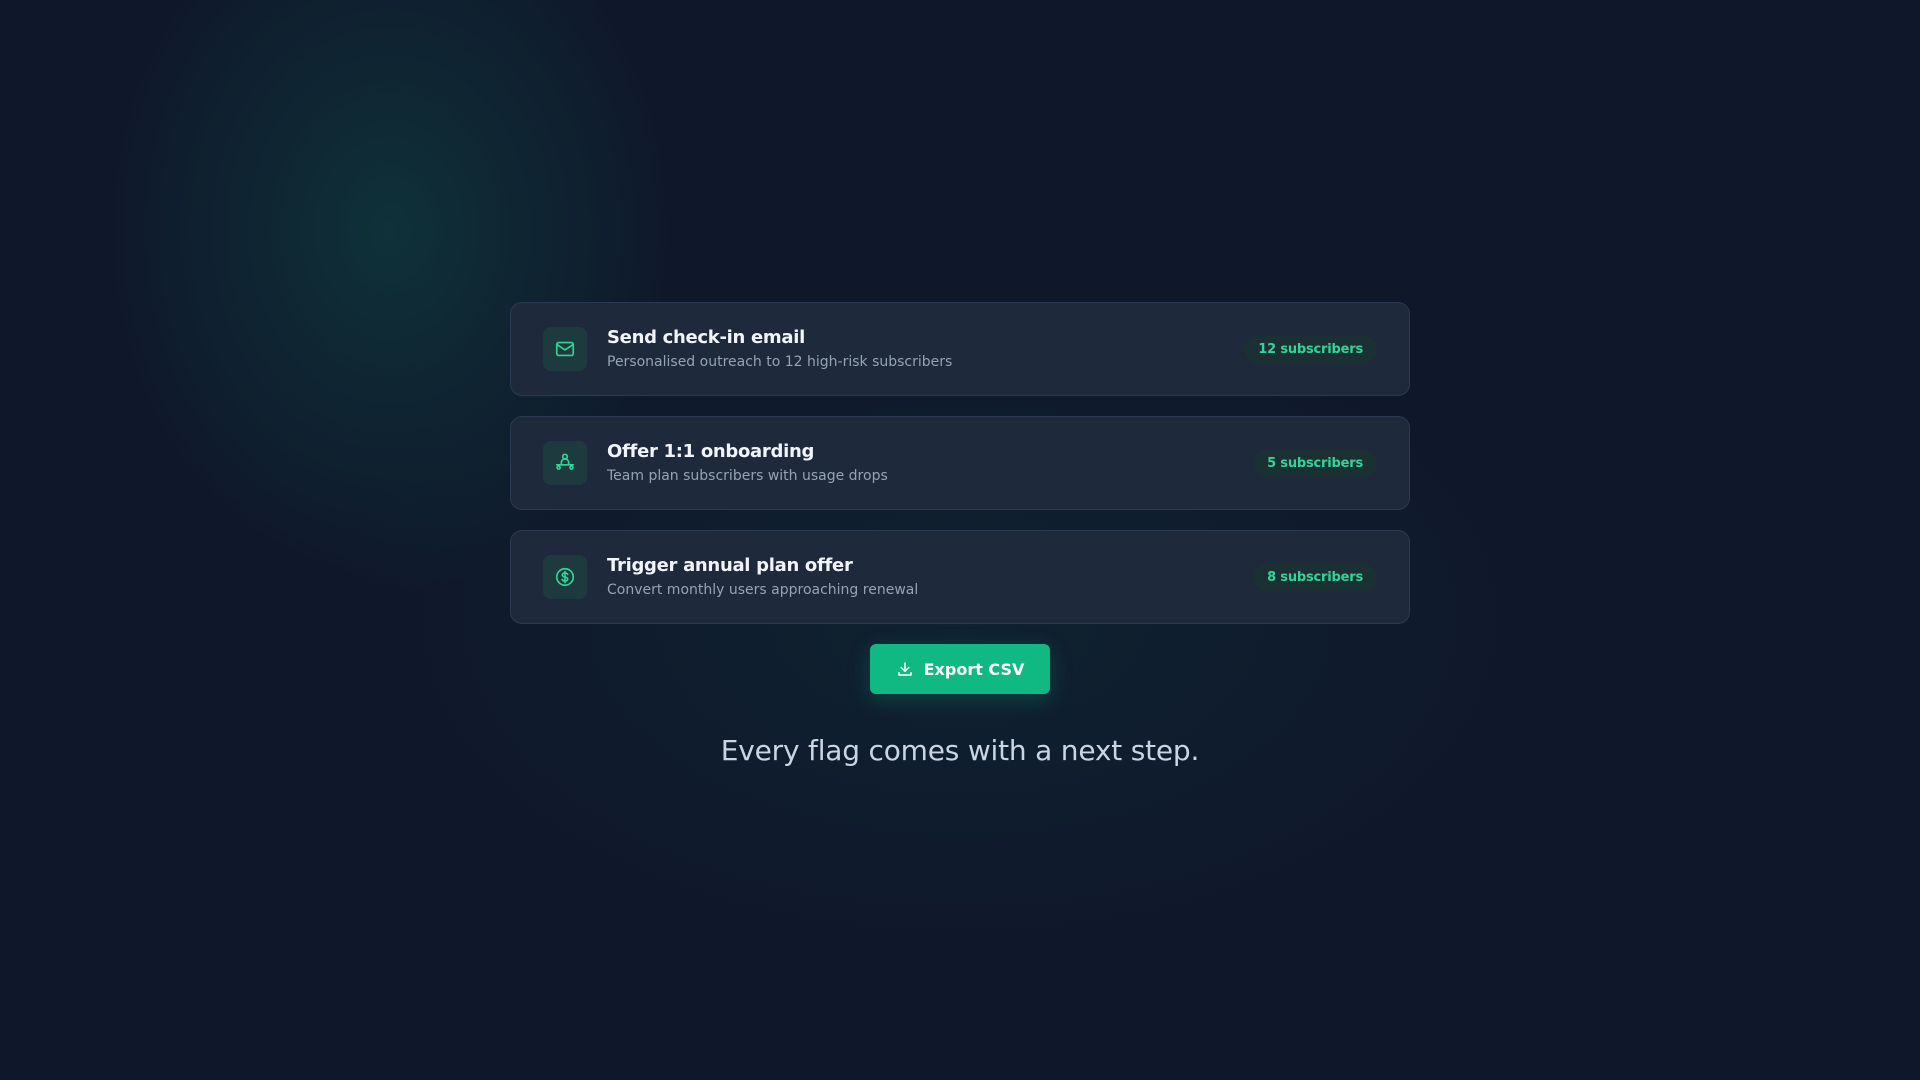 Image resolution: width=1920 pixels, height=1080 pixels. I want to click on dollar-circle-icon, so click(565, 577).